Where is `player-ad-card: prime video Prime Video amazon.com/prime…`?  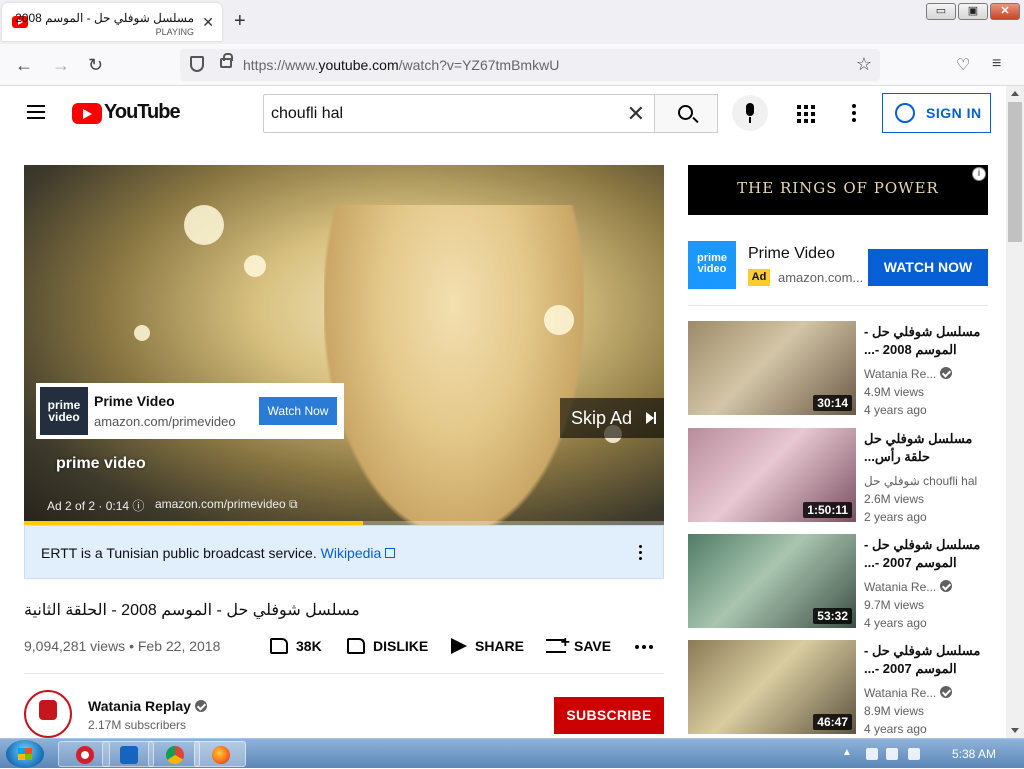 player-ad-card: prime video Prime Video amazon.com/prime… is located at coordinates (190, 411).